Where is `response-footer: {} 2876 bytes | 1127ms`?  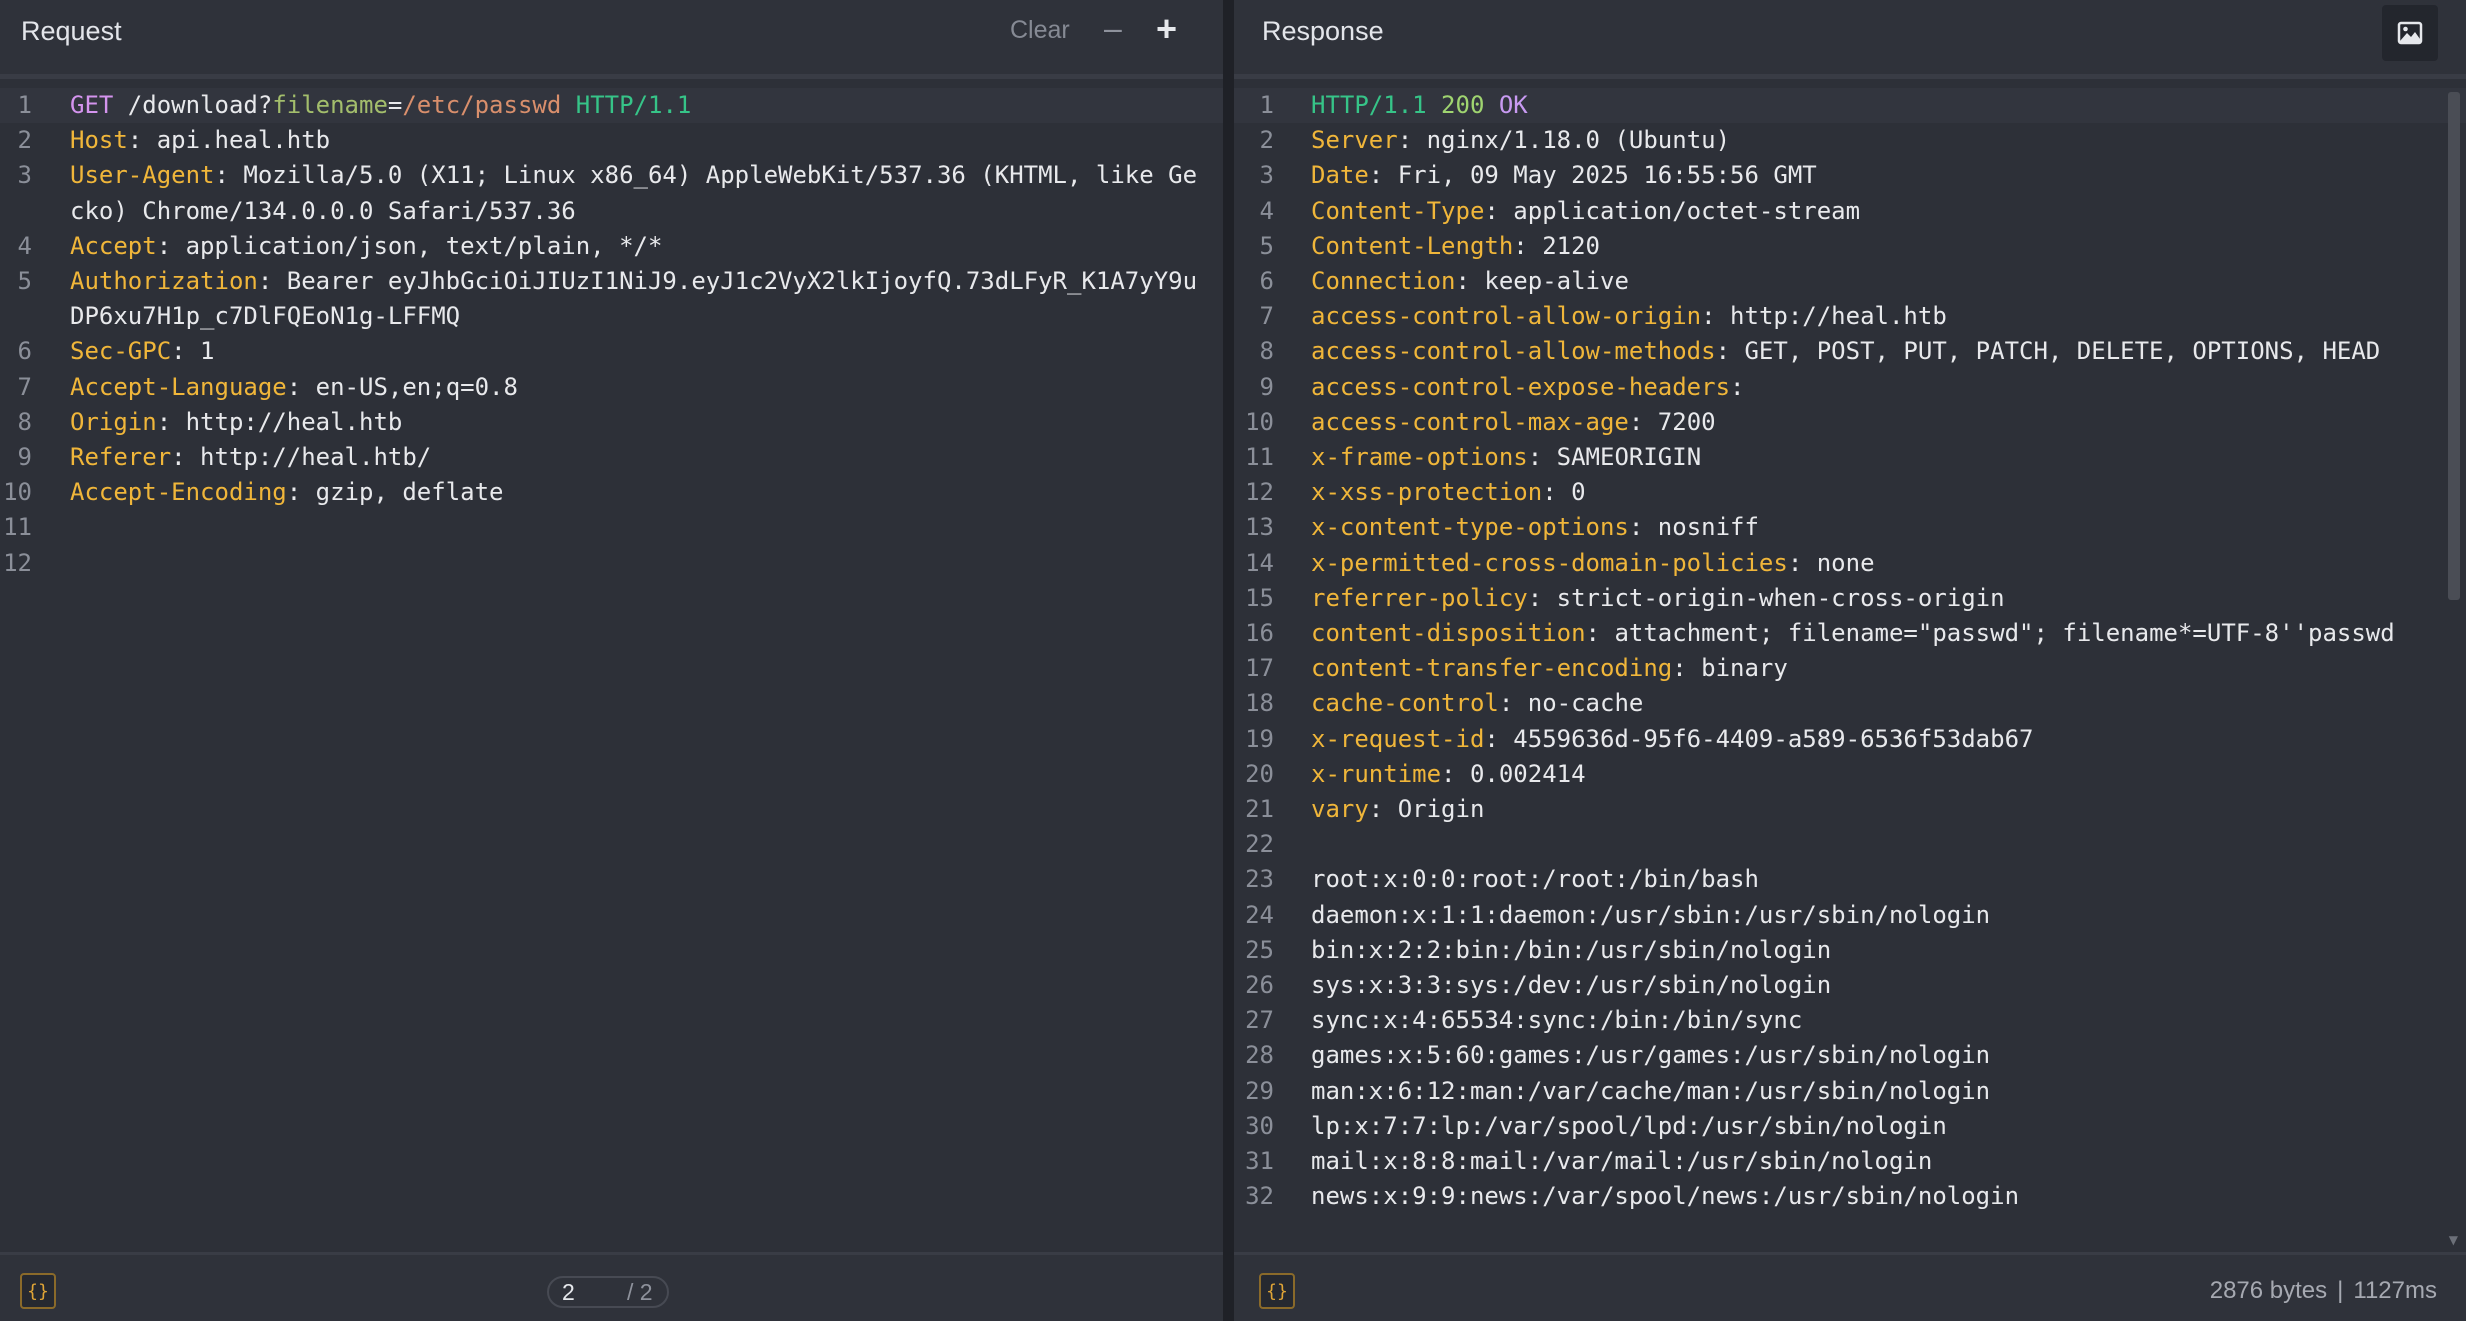 response-footer: {} 2876 bytes | 1127ms is located at coordinates (1850, 1286).